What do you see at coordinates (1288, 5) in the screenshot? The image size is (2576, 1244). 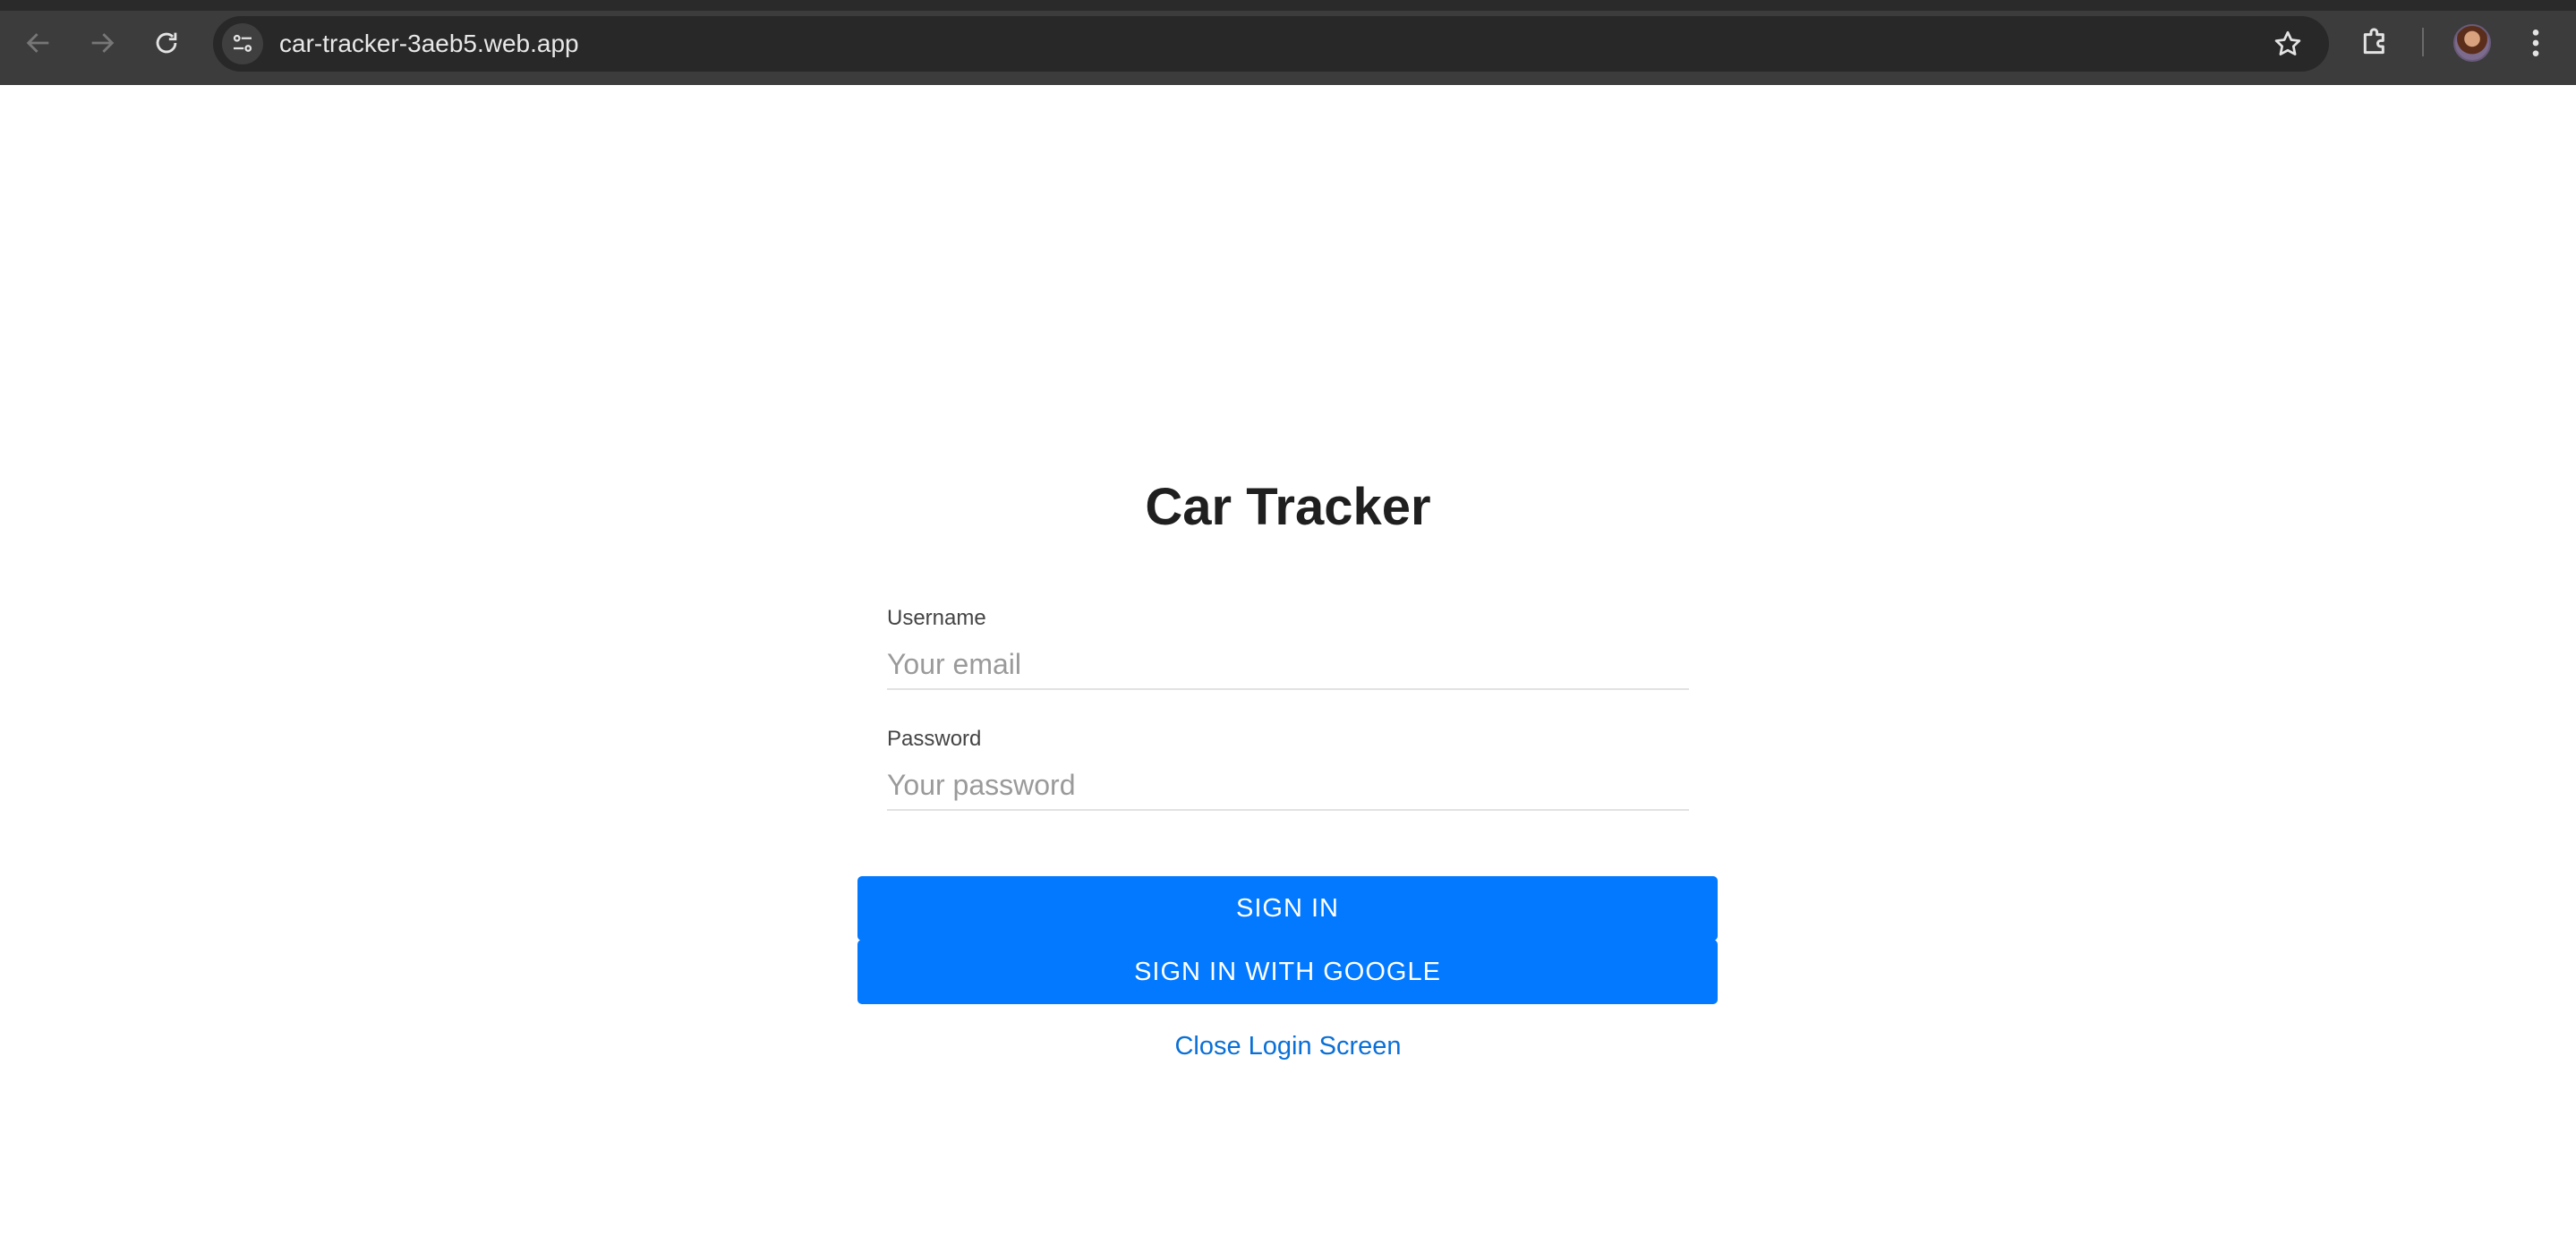 I see `tab-strip` at bounding box center [1288, 5].